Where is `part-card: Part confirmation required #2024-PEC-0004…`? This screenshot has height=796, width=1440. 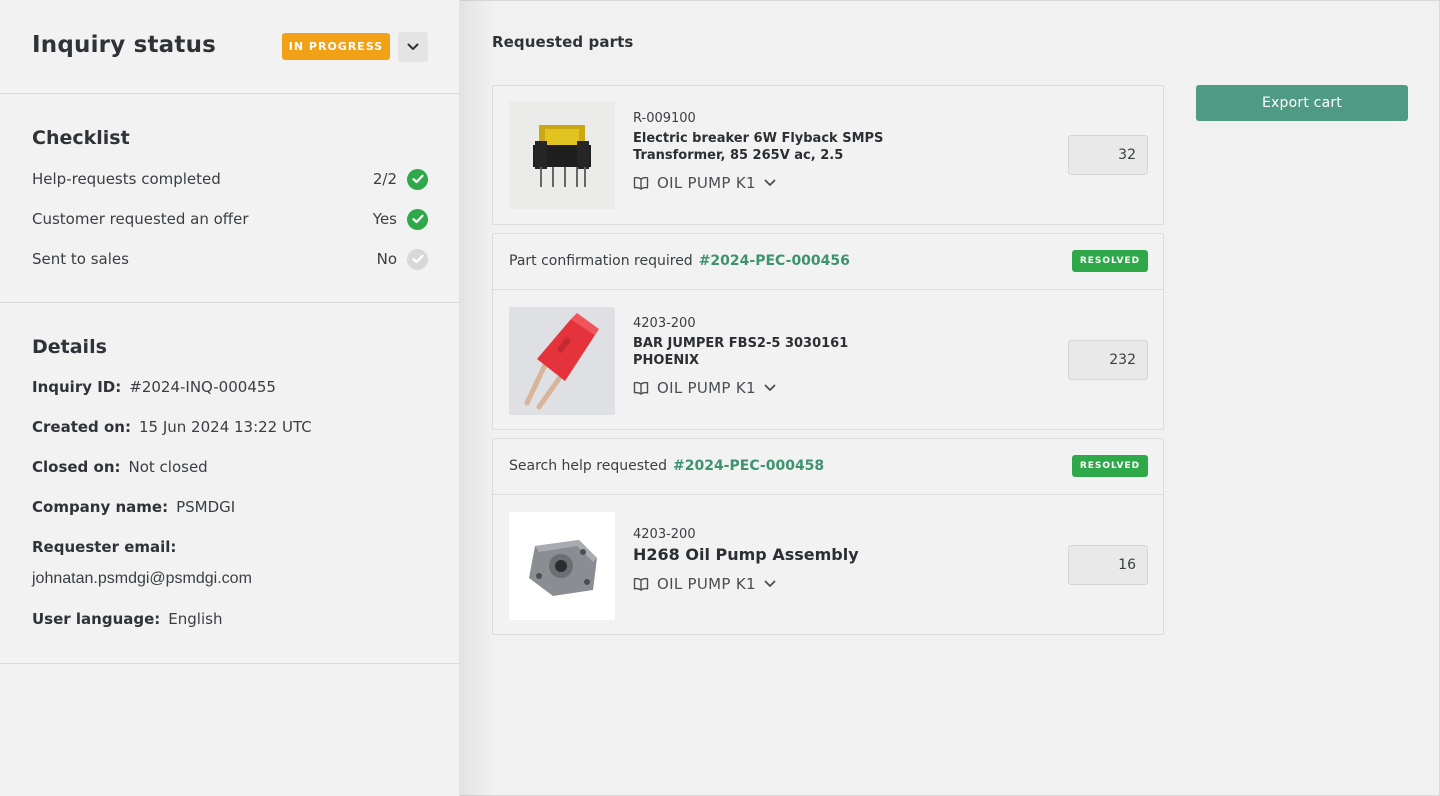 part-card: Part confirmation required #2024-PEC-0004… is located at coordinates (828, 331).